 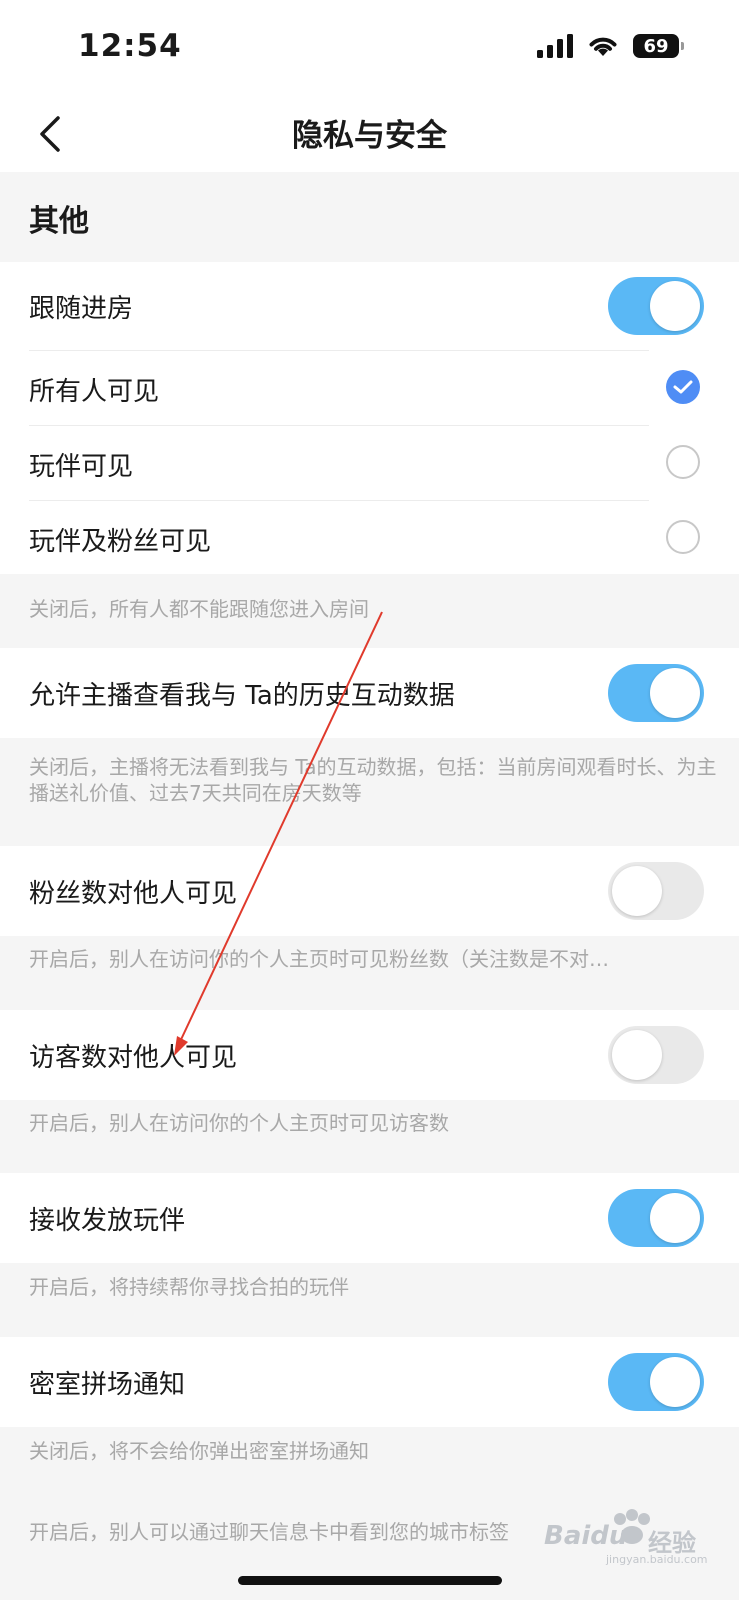 I want to click on option-partners-fans-row: 玩伴及粉丝可见, so click(x=369, y=537).